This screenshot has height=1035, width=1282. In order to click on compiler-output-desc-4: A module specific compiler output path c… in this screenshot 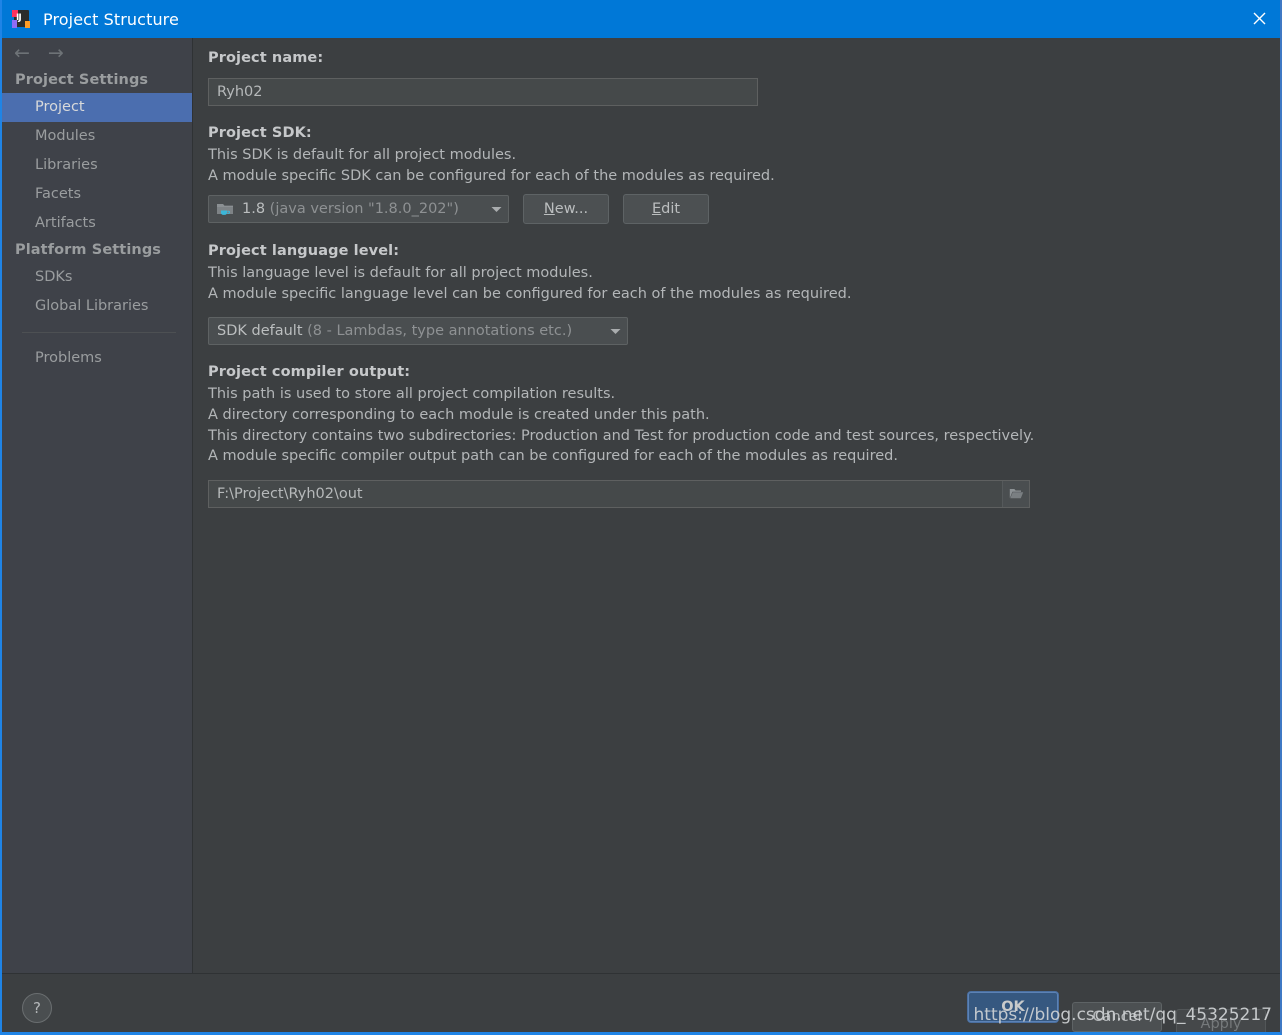, I will do `click(553, 456)`.